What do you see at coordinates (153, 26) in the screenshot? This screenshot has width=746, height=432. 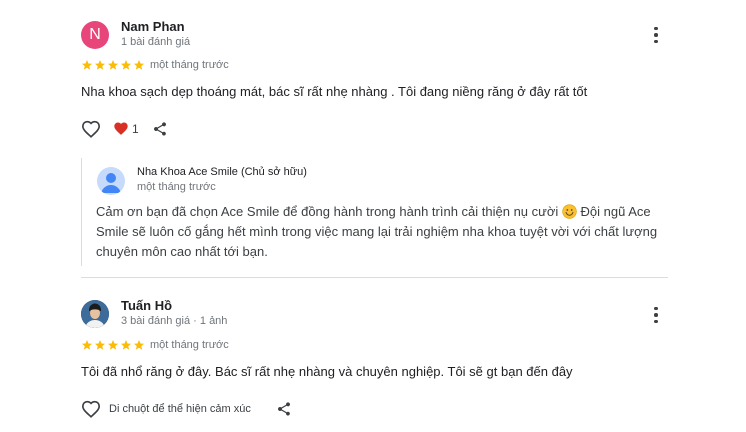 I see `reviewer-name: Nam Phan` at bounding box center [153, 26].